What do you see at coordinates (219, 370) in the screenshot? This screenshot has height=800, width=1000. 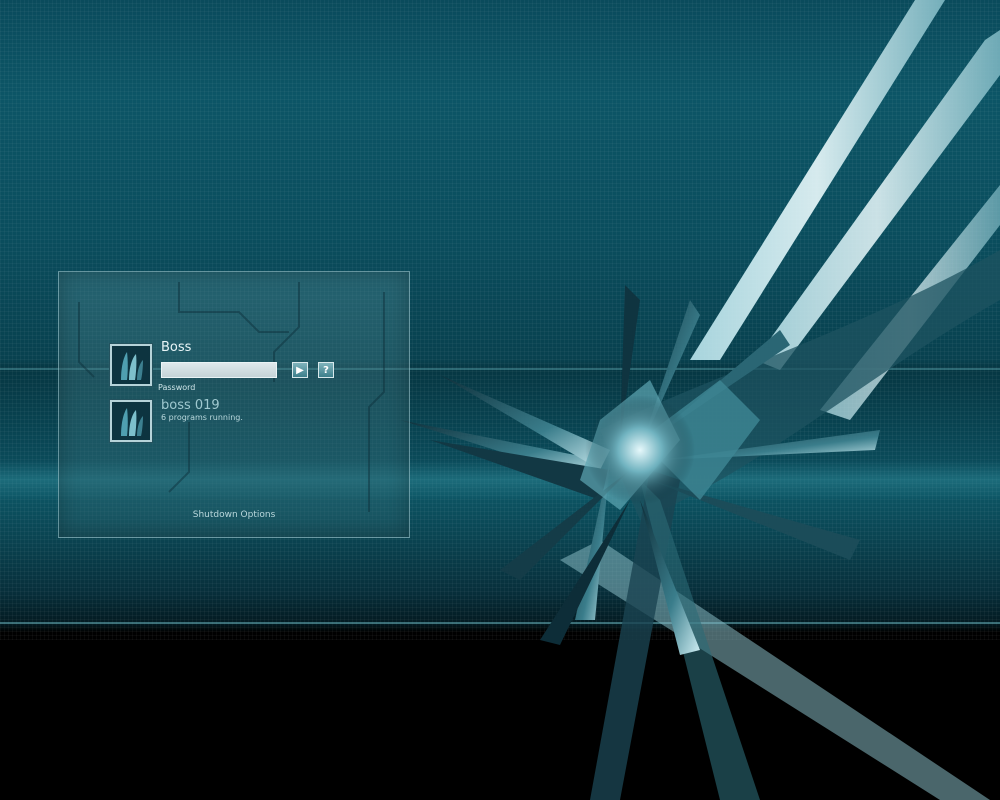 I see `password-field` at bounding box center [219, 370].